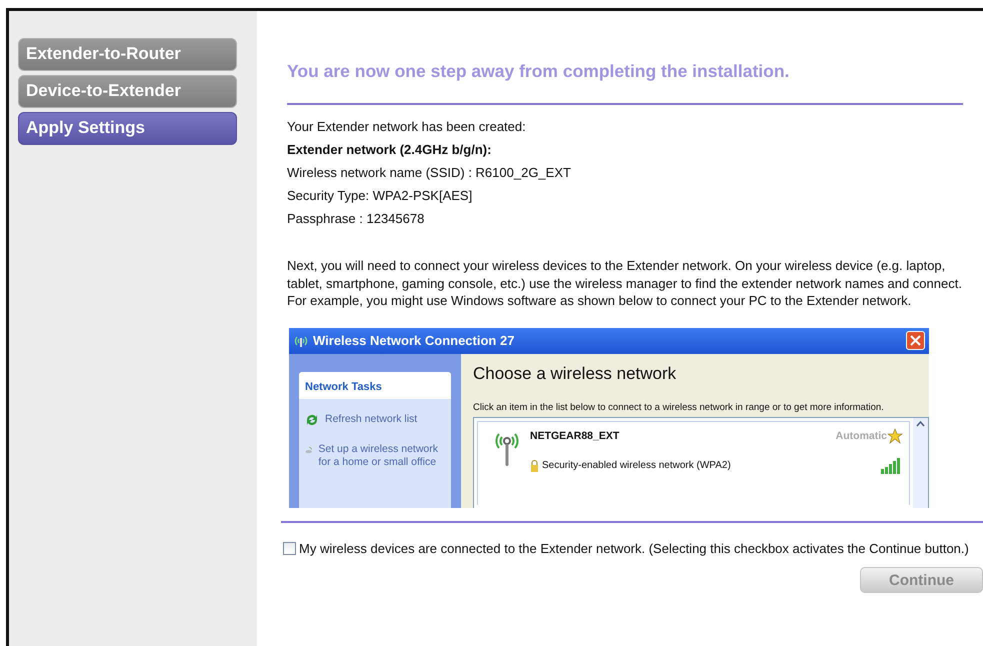 This screenshot has width=983, height=646. What do you see at coordinates (534, 466) in the screenshot?
I see `lock-icon` at bounding box center [534, 466].